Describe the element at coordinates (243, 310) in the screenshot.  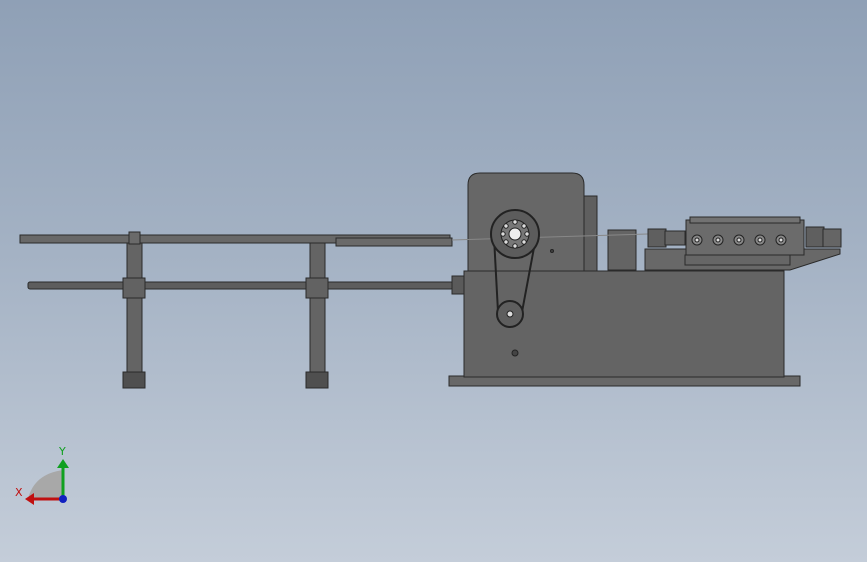
I see `feed-table` at that location.